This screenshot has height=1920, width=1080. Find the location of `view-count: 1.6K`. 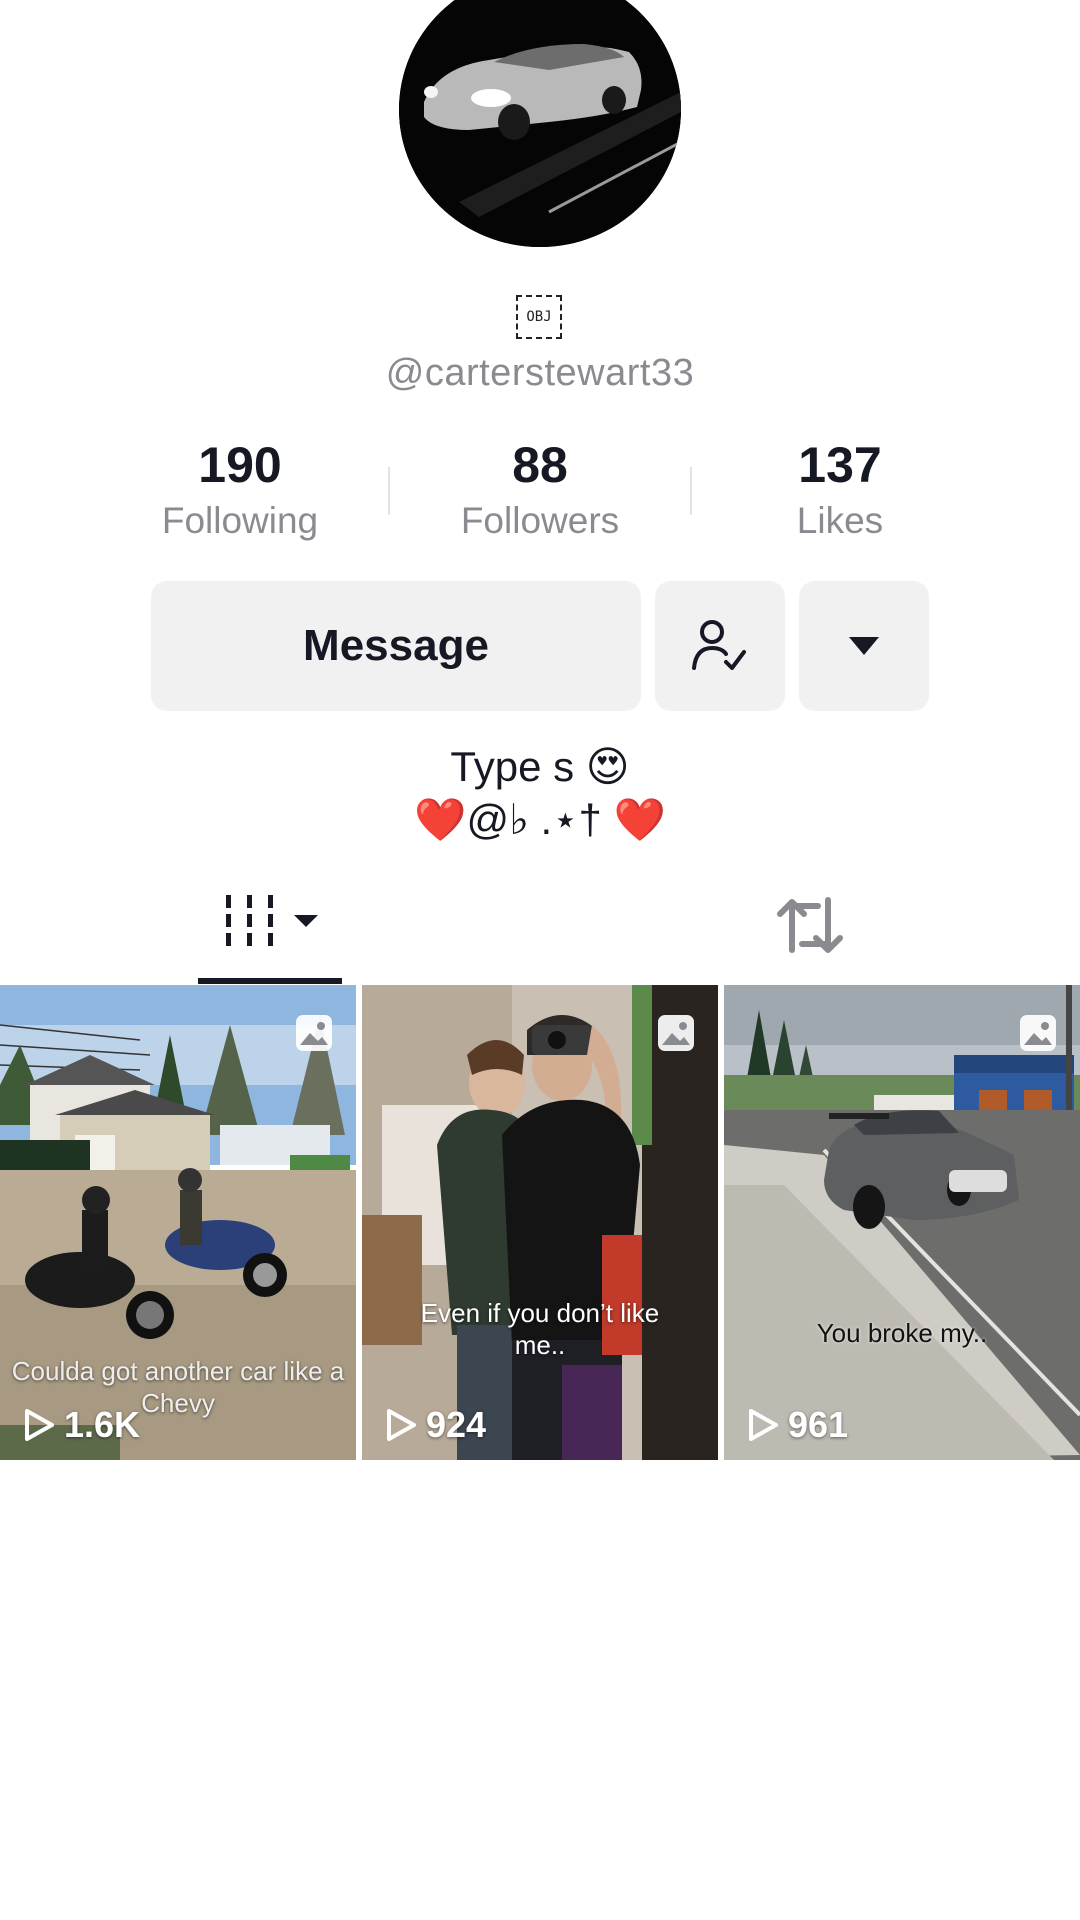

view-count: 1.6K is located at coordinates (81, 1425).